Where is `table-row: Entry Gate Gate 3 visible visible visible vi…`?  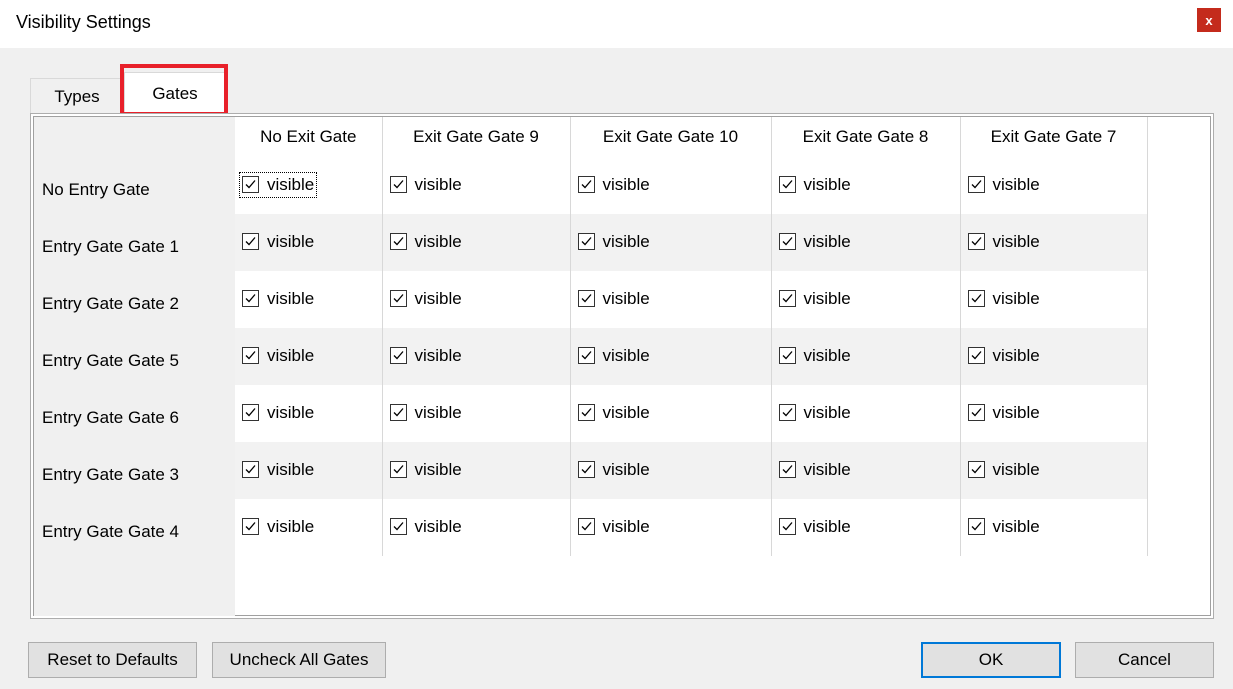 table-row: Entry Gate Gate 3 visible visible visible vi… is located at coordinates (591, 470).